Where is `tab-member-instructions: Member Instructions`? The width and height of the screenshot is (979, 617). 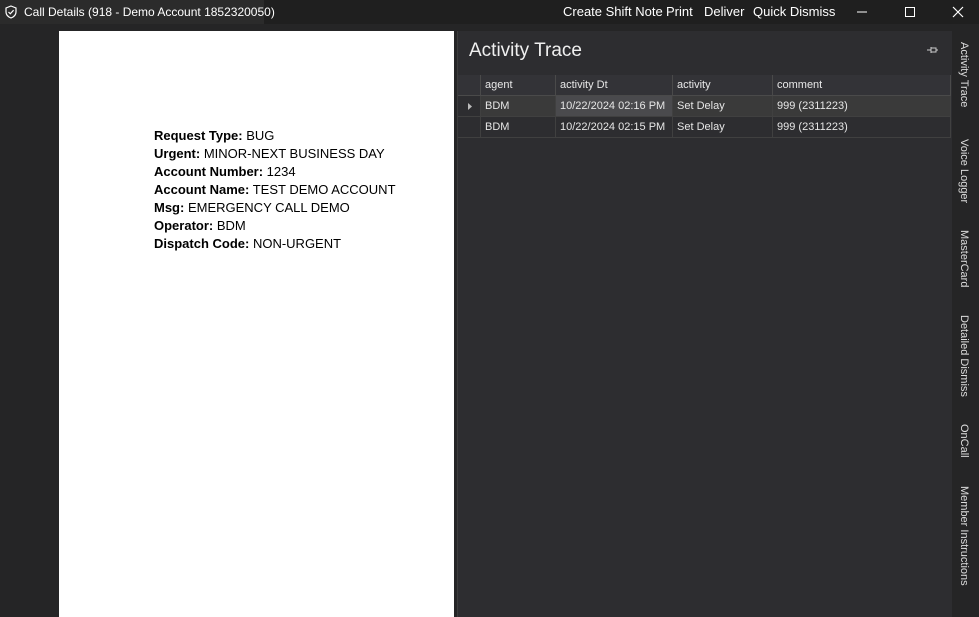
tab-member-instructions: Member Instructions is located at coordinates (965, 538).